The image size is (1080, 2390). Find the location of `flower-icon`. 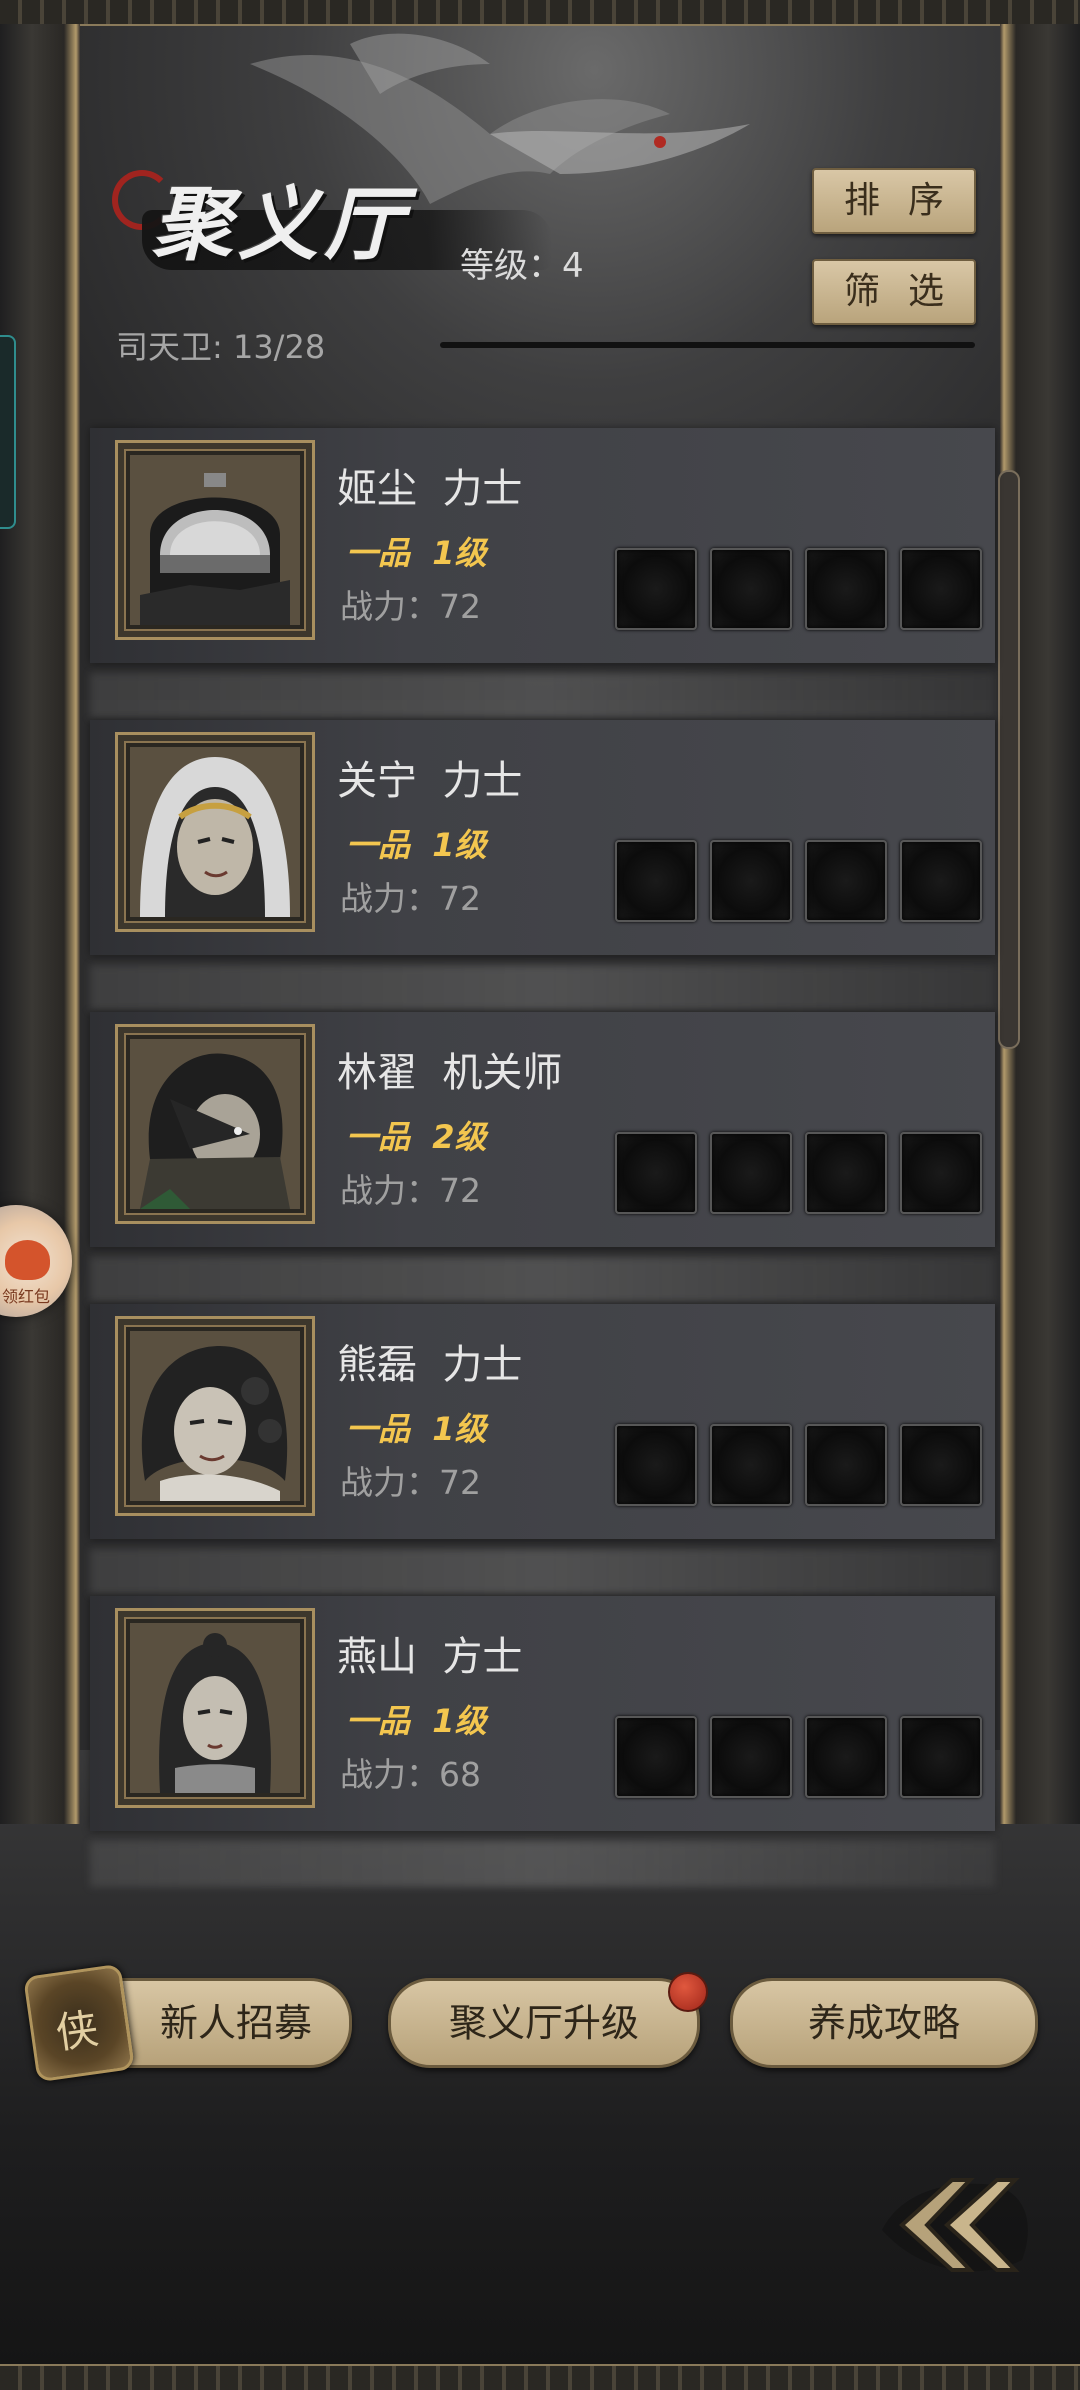

flower-icon is located at coordinates (27, 1260).